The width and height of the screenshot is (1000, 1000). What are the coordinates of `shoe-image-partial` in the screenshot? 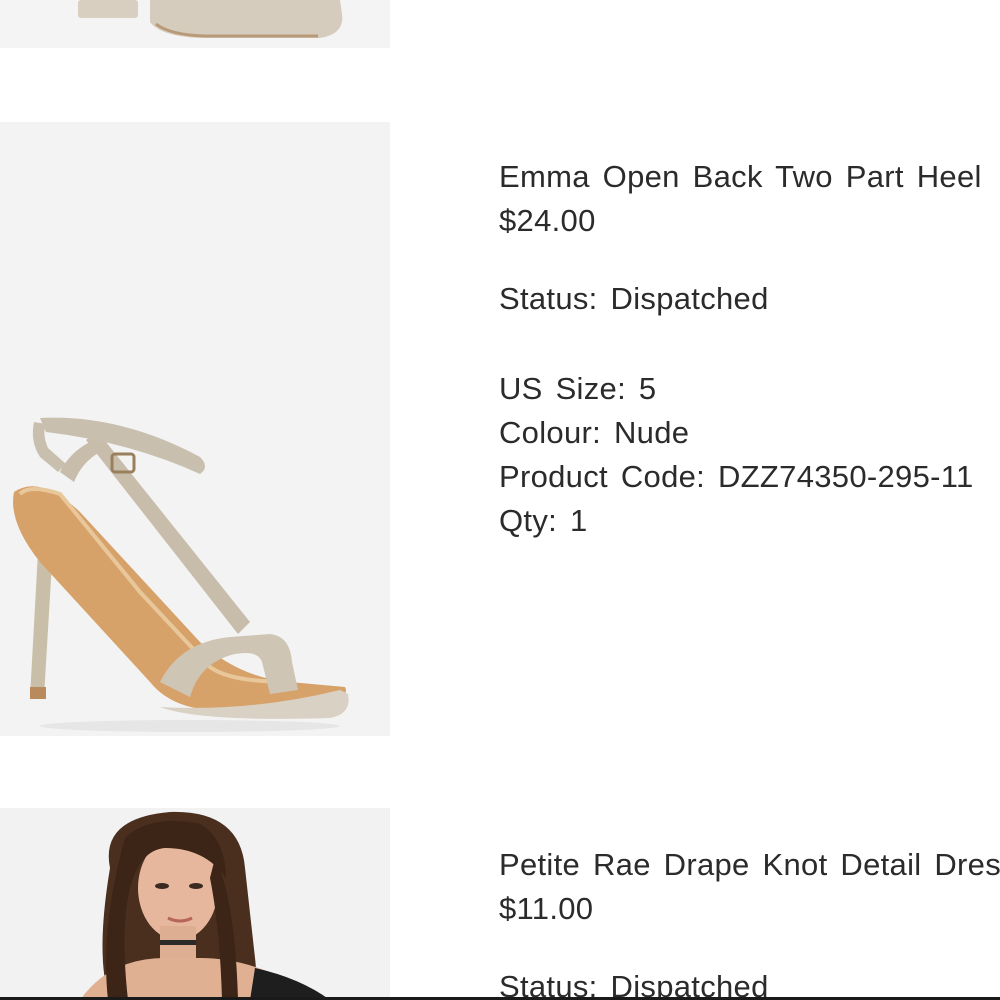 It's located at (195, 24).